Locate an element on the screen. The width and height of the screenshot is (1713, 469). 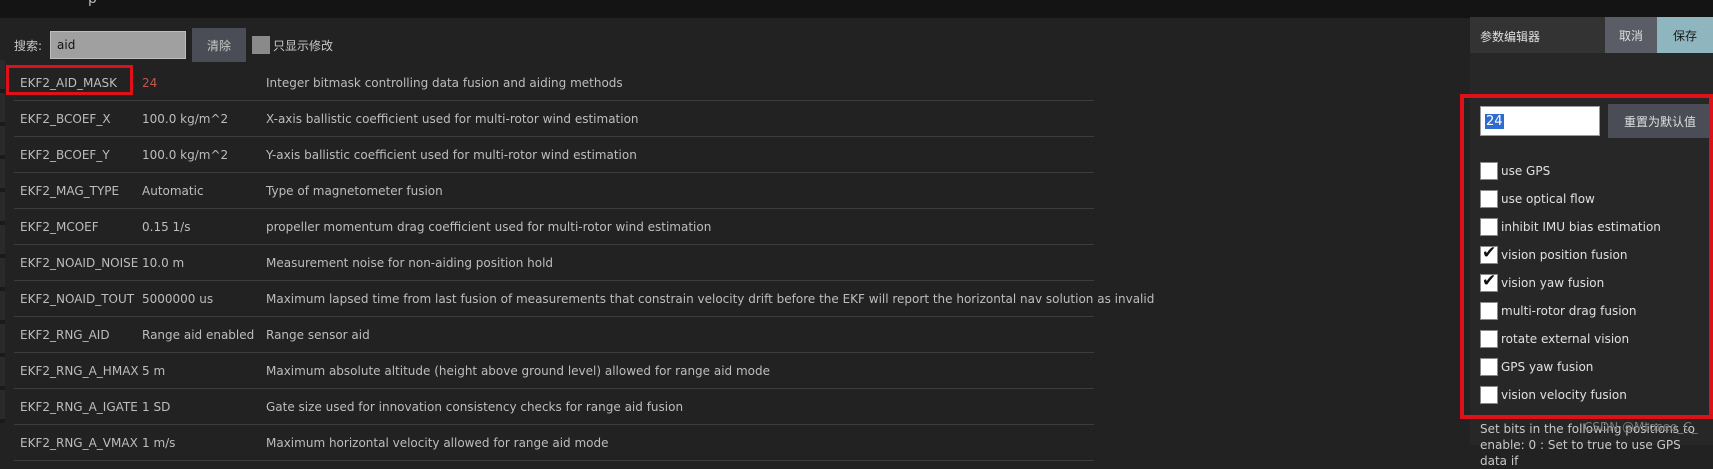
param-description: Range sensor aid is located at coordinates (318, 335).